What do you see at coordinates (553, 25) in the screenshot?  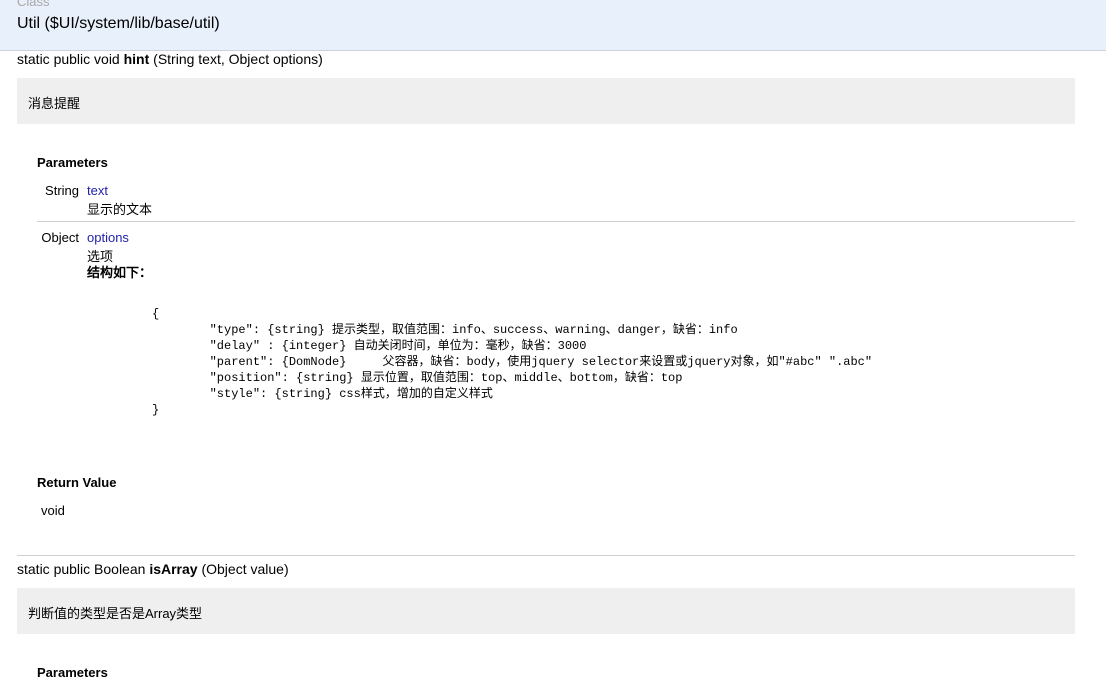 I see `class-header: Class Util ($UI/system/lib/base/util)` at bounding box center [553, 25].